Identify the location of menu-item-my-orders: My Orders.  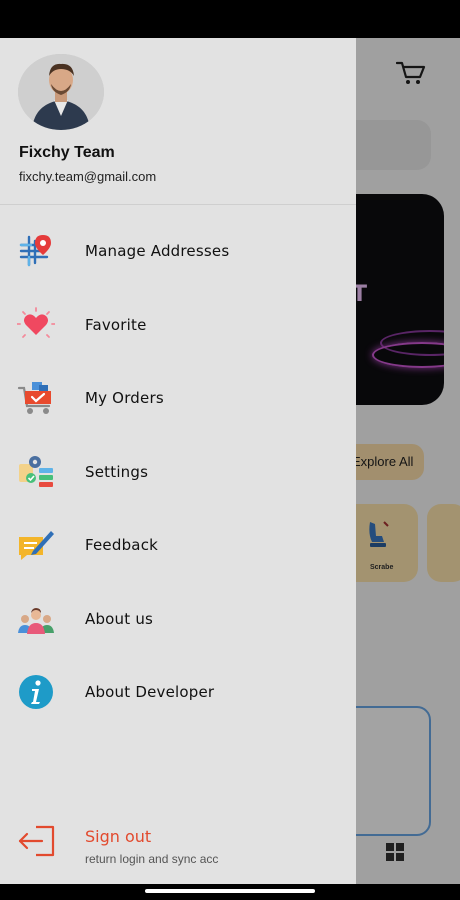
(178, 398).